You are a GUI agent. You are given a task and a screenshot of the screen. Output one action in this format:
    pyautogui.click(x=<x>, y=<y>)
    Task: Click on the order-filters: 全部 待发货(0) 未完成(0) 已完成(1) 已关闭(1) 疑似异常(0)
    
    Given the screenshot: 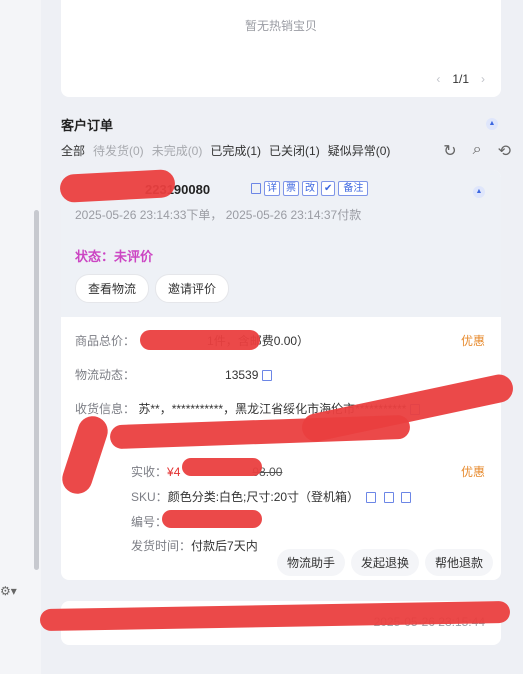 What is the action you would take?
    pyautogui.click(x=225, y=150)
    